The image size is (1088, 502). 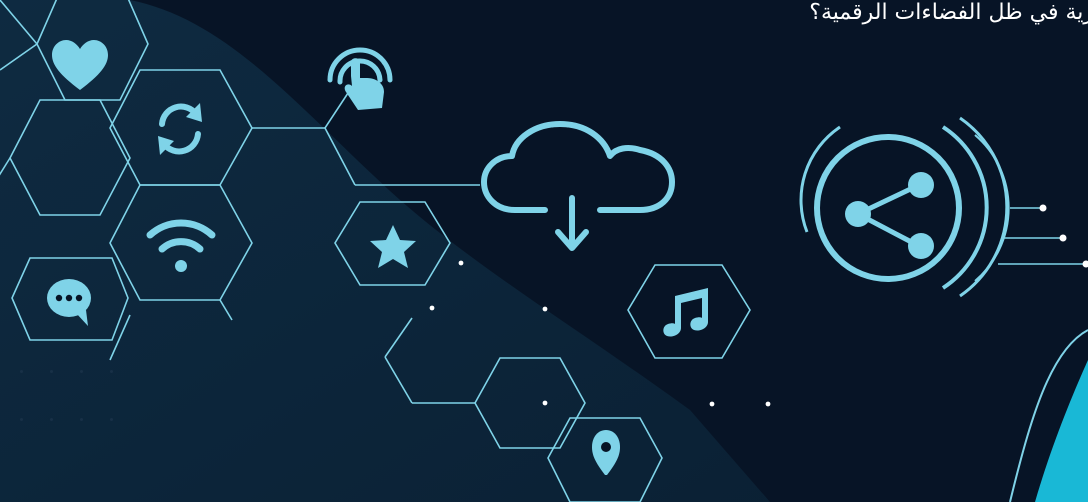 I want to click on music-icon, so click(x=685, y=312).